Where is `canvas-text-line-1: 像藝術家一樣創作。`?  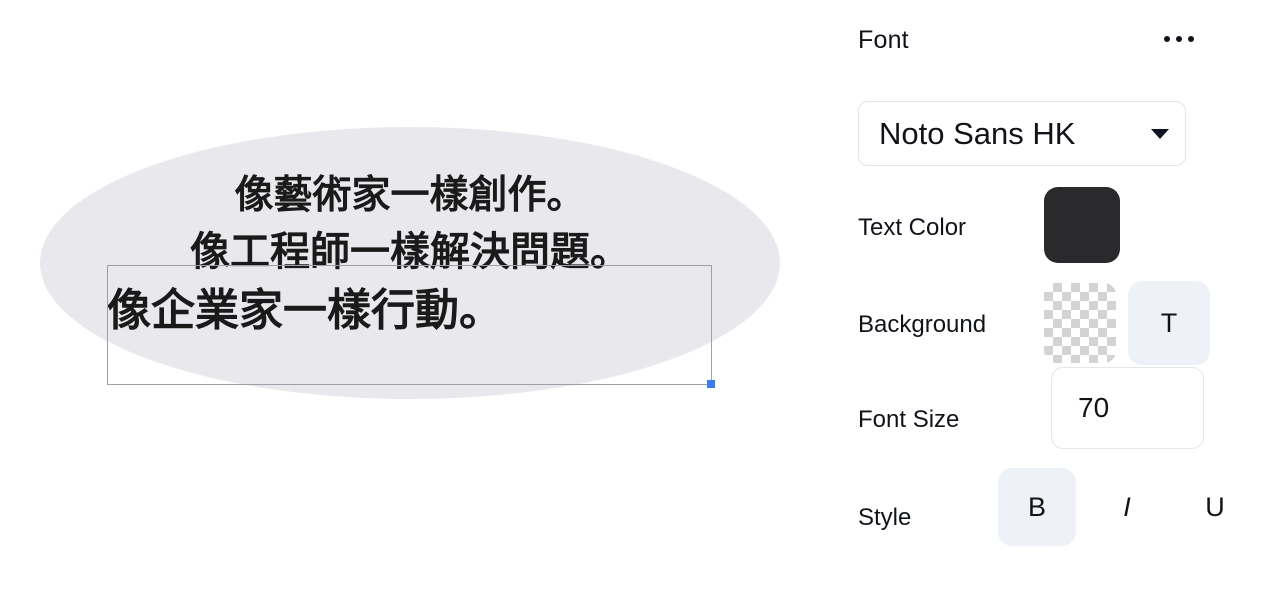
canvas-text-line-1: 像藝術家一樣創作。 is located at coordinates (410, 195).